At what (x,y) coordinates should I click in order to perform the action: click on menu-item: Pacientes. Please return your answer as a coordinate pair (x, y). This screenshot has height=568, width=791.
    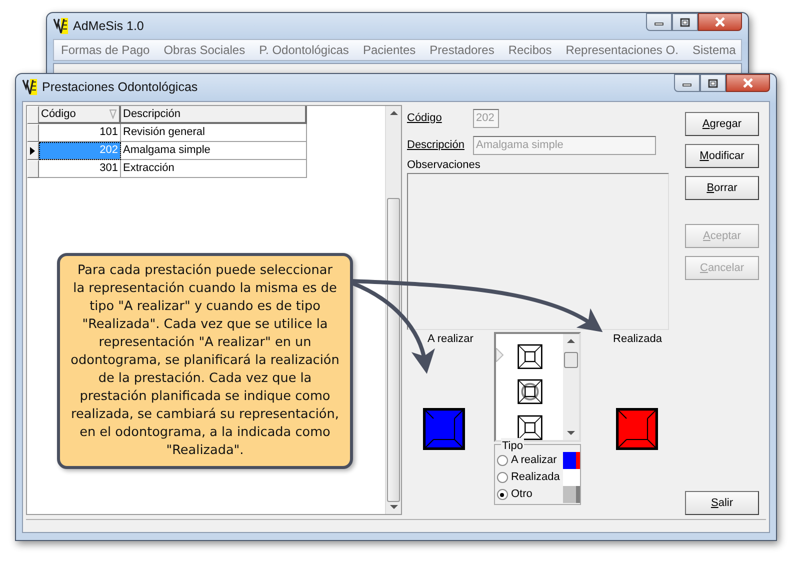
    Looking at the image, I should click on (389, 50).